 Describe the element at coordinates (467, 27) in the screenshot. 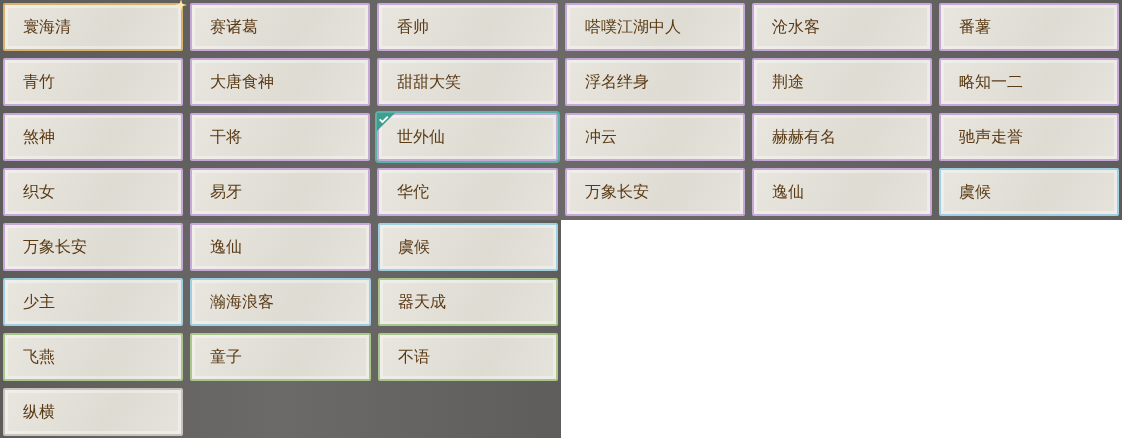

I see `title-card: 香帅` at that location.